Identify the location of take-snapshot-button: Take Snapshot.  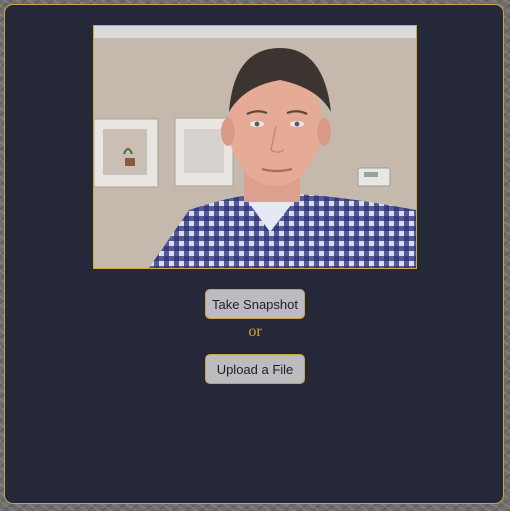
(255, 304).